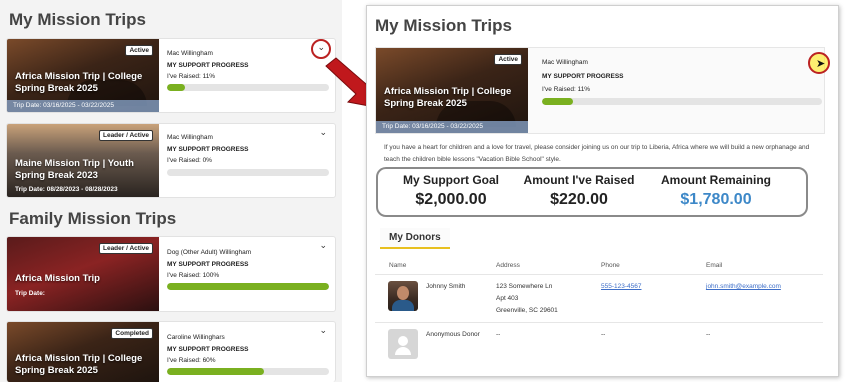 Image resolution: width=846 pixels, height=382 pixels. I want to click on amount-remaining-stat: Amount Remaining $1,780.00, so click(716, 191).